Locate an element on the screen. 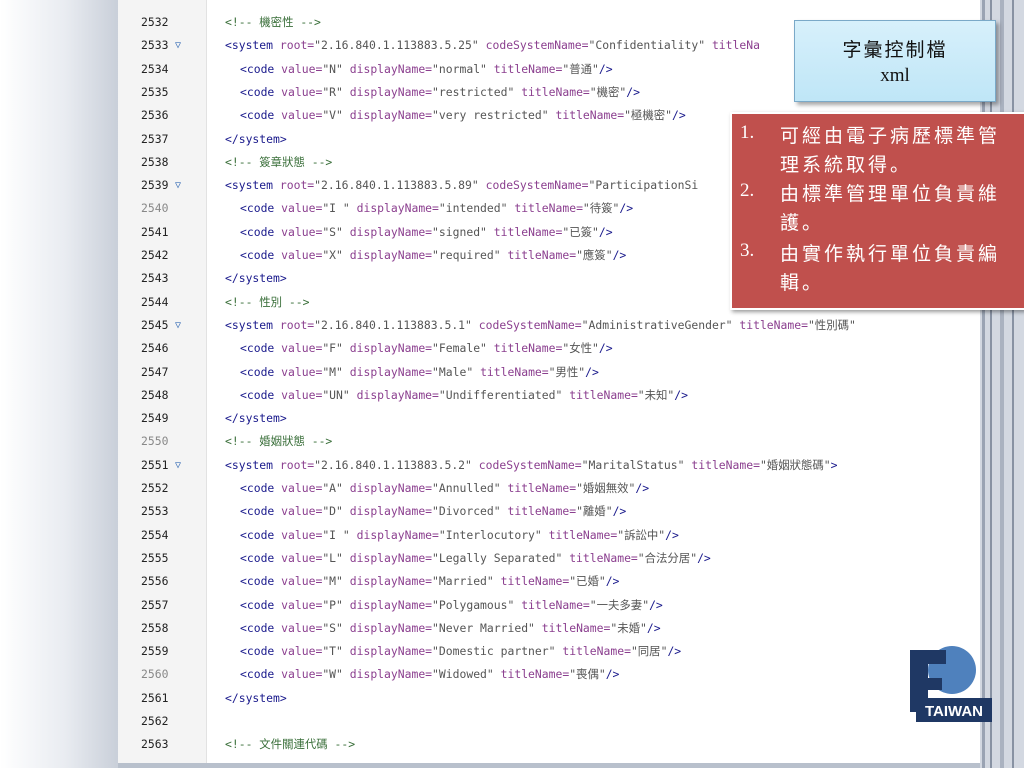 The image size is (1024, 768). line-number: 2546 is located at coordinates (155, 348).